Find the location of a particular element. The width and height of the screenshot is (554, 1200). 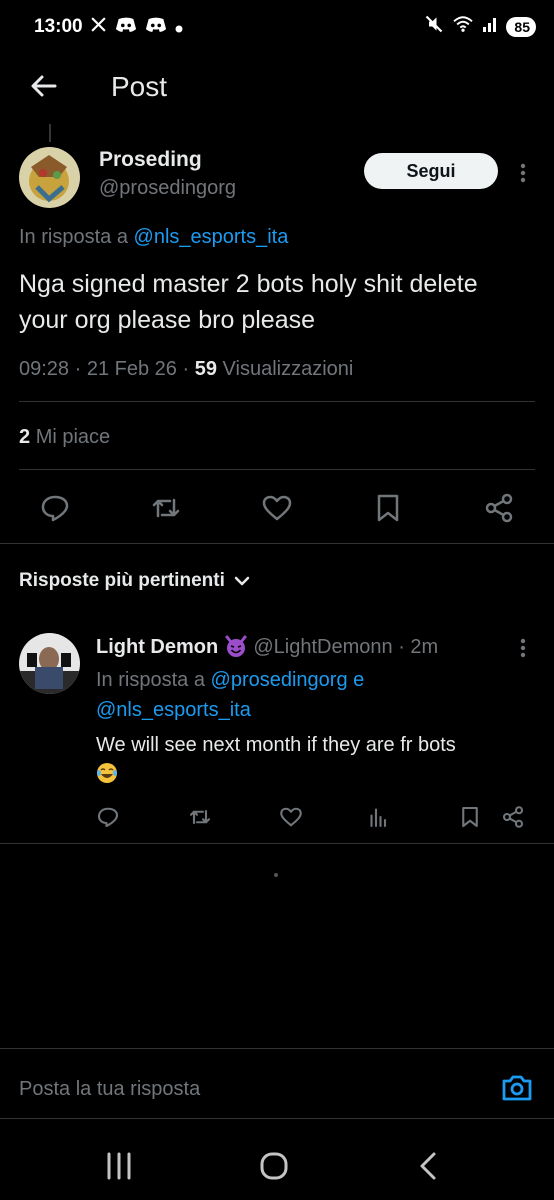

analytics-icon is located at coordinates (379, 817).